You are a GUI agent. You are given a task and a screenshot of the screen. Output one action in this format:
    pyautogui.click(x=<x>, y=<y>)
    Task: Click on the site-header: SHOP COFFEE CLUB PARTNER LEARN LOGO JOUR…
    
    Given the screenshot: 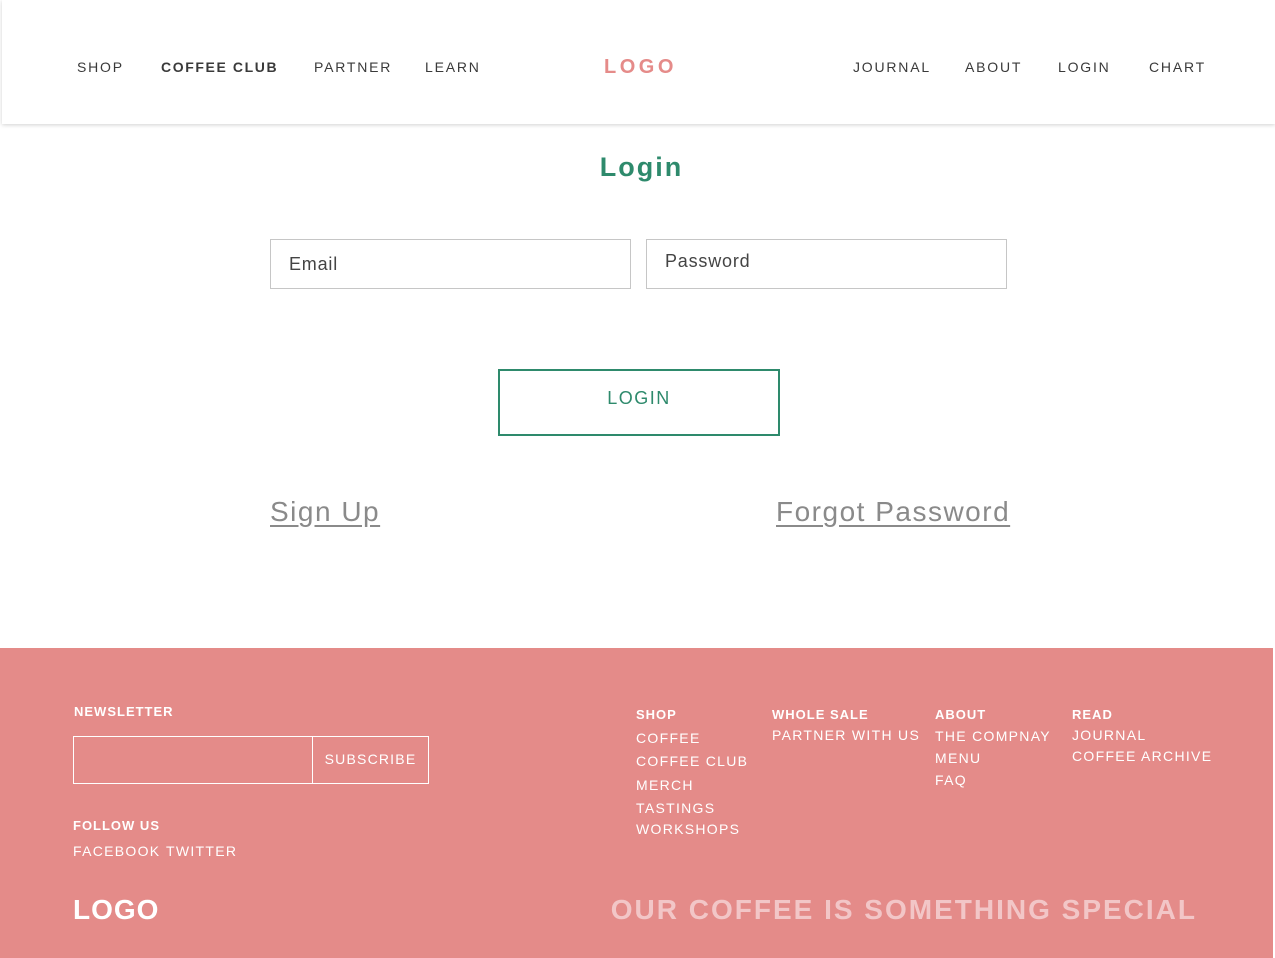 What is the action you would take?
    pyautogui.click(x=638, y=62)
    